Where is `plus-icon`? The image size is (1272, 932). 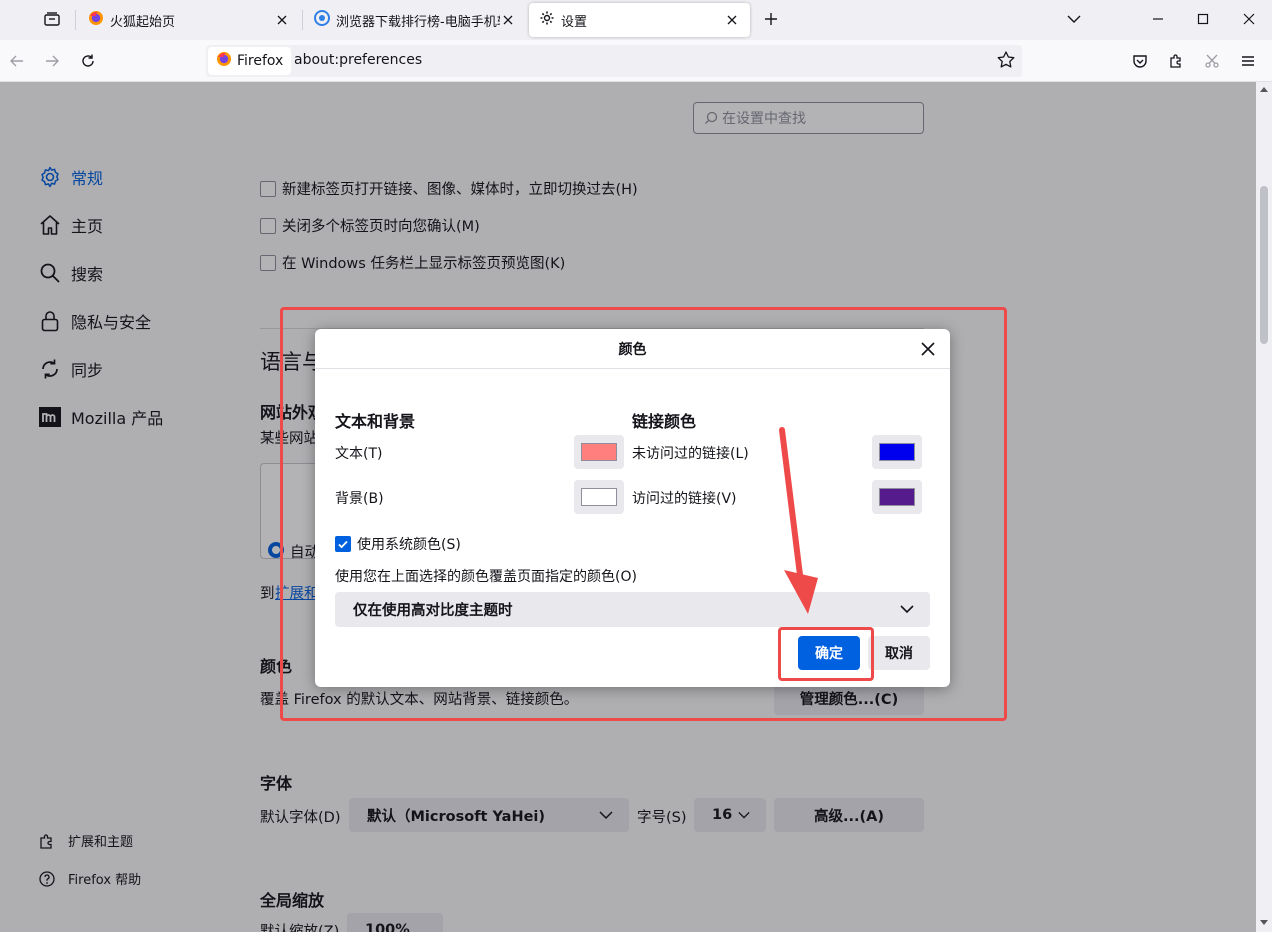
plus-icon is located at coordinates (771, 19).